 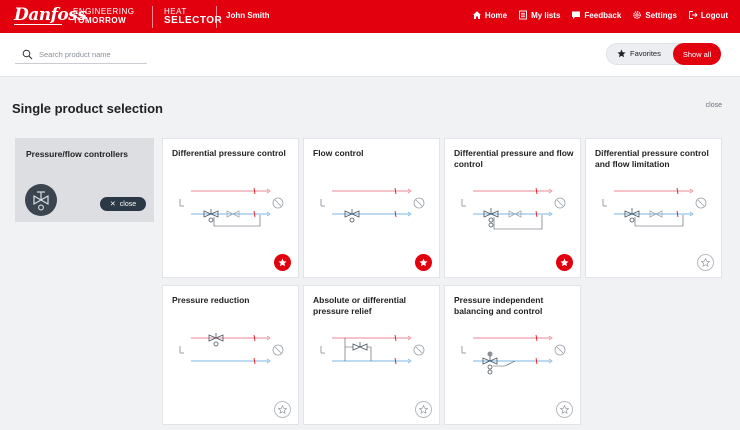 I want to click on chat-bubble-icon, so click(x=576, y=15).